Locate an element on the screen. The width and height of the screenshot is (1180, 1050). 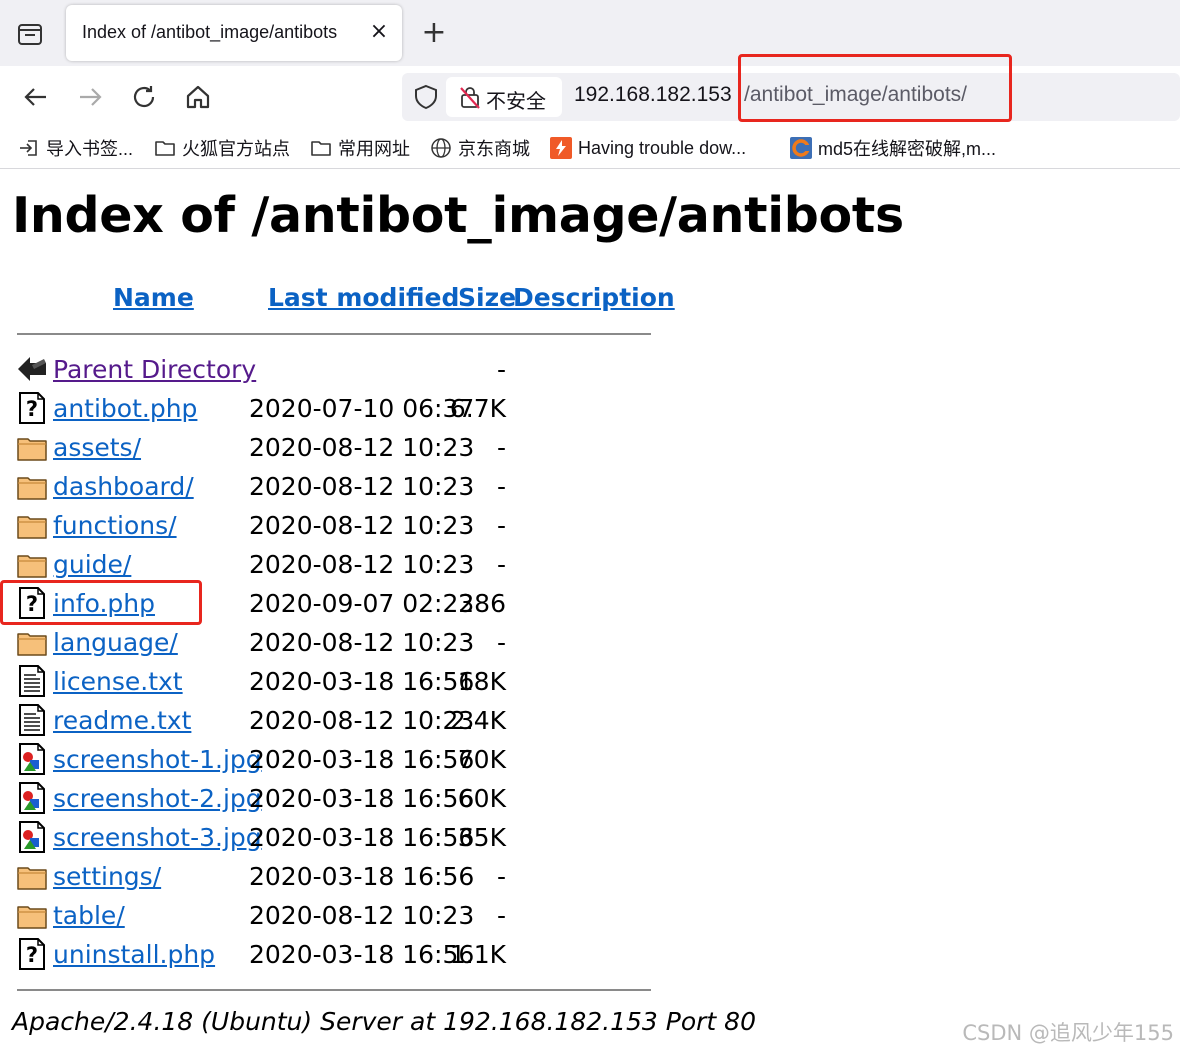
file-size: 1.1K is located at coordinates (477, 954).